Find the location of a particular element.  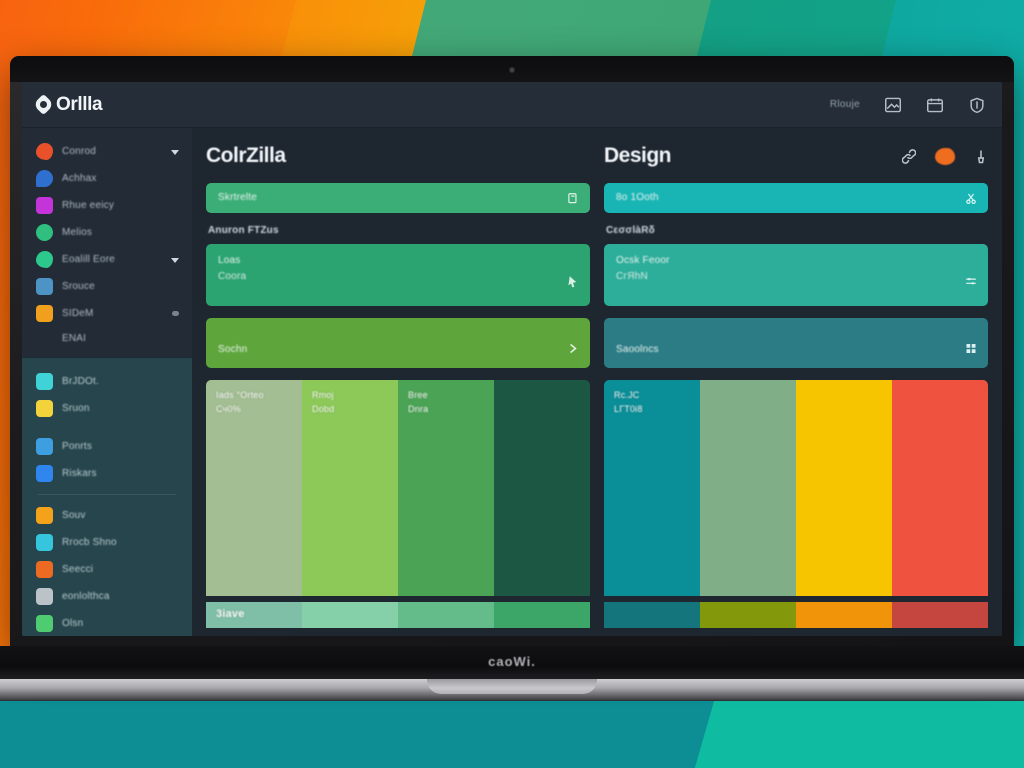

orange-blob-icon is located at coordinates (945, 156).